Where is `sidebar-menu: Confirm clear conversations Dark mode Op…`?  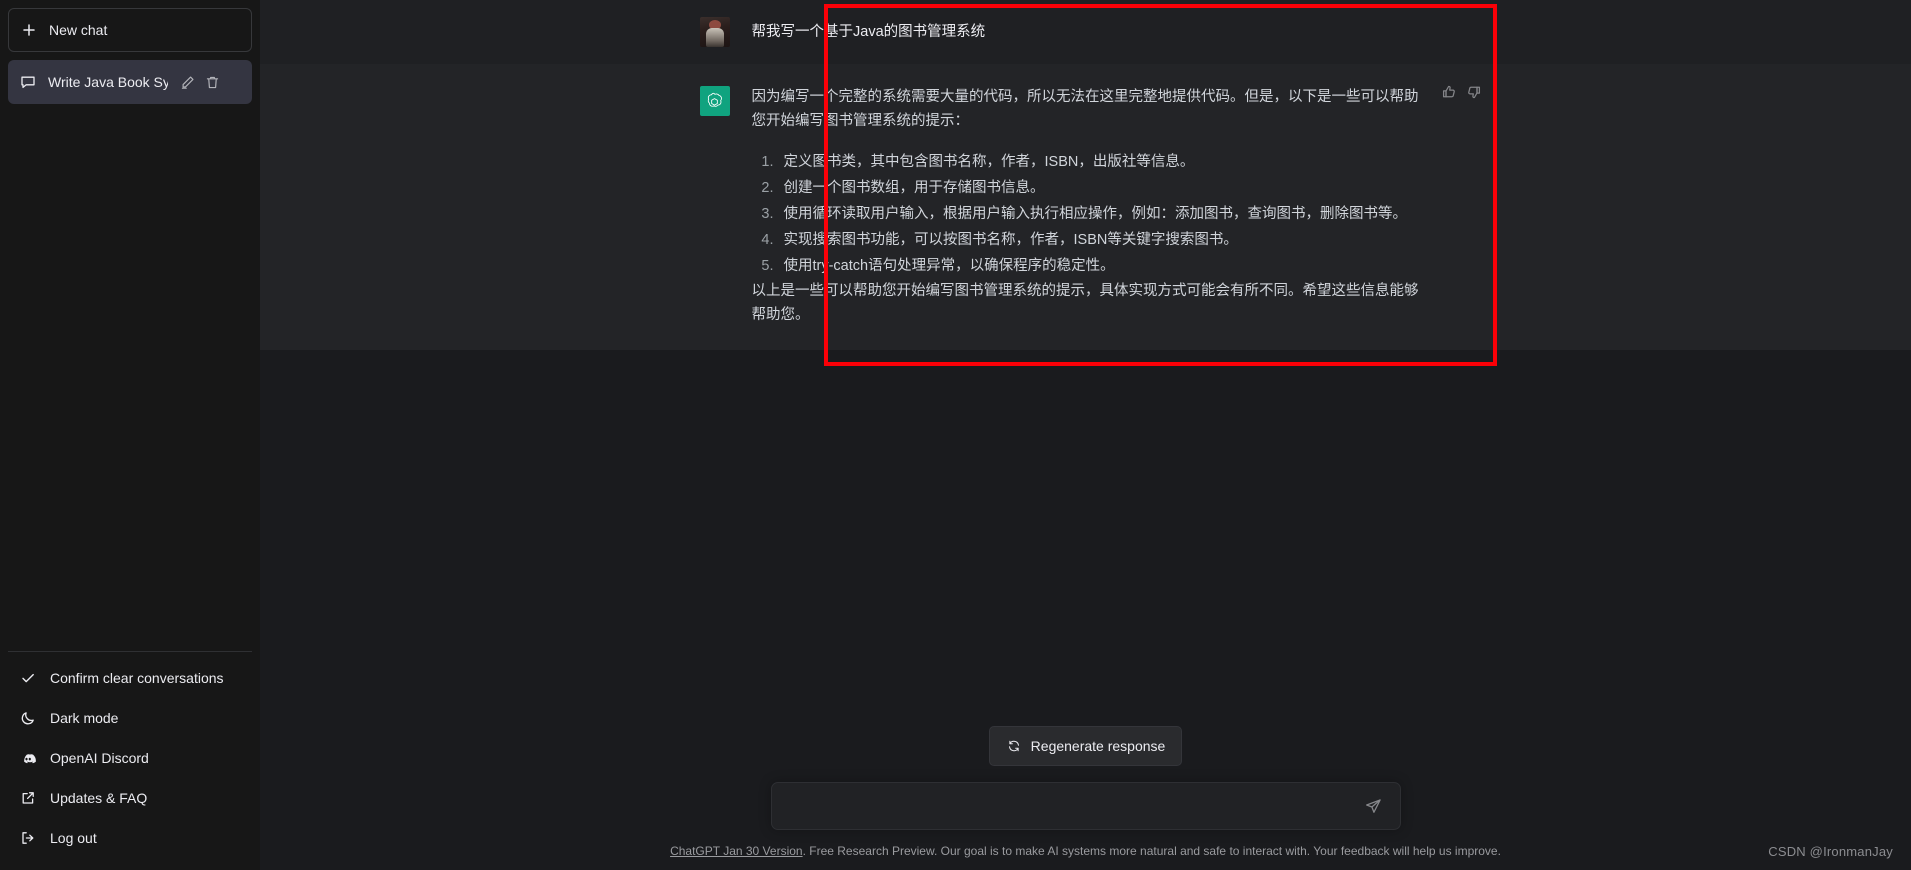
sidebar-menu: Confirm clear conversations Dark mode Op… is located at coordinates (130, 760).